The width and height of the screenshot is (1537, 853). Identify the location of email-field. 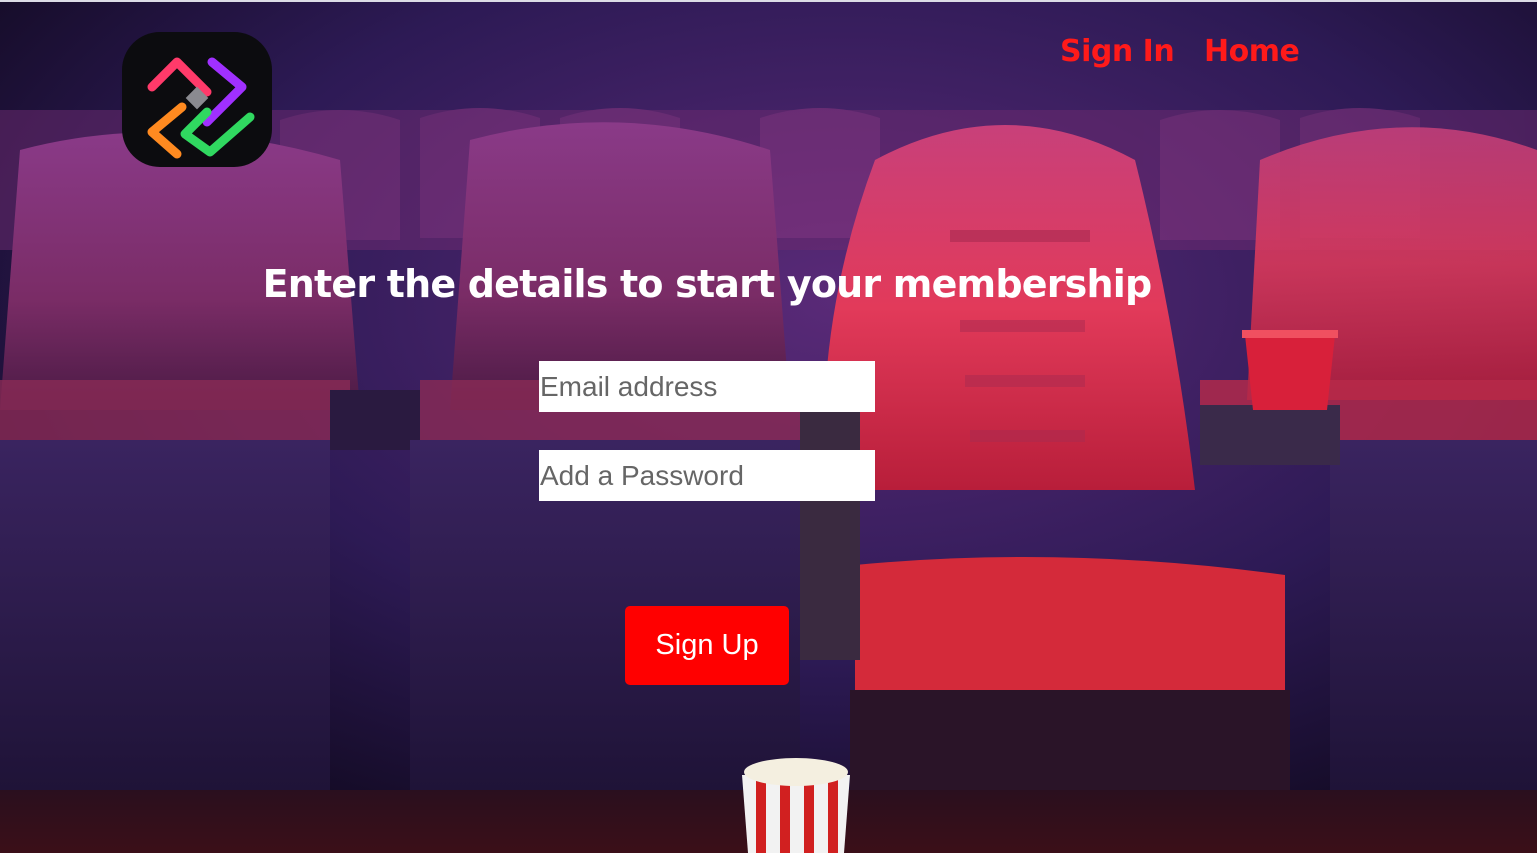
(707, 386).